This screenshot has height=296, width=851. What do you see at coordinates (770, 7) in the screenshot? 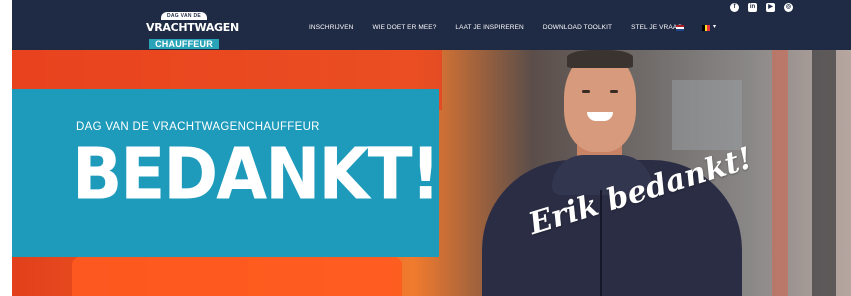
I see `youtube-icon: ▶` at bounding box center [770, 7].